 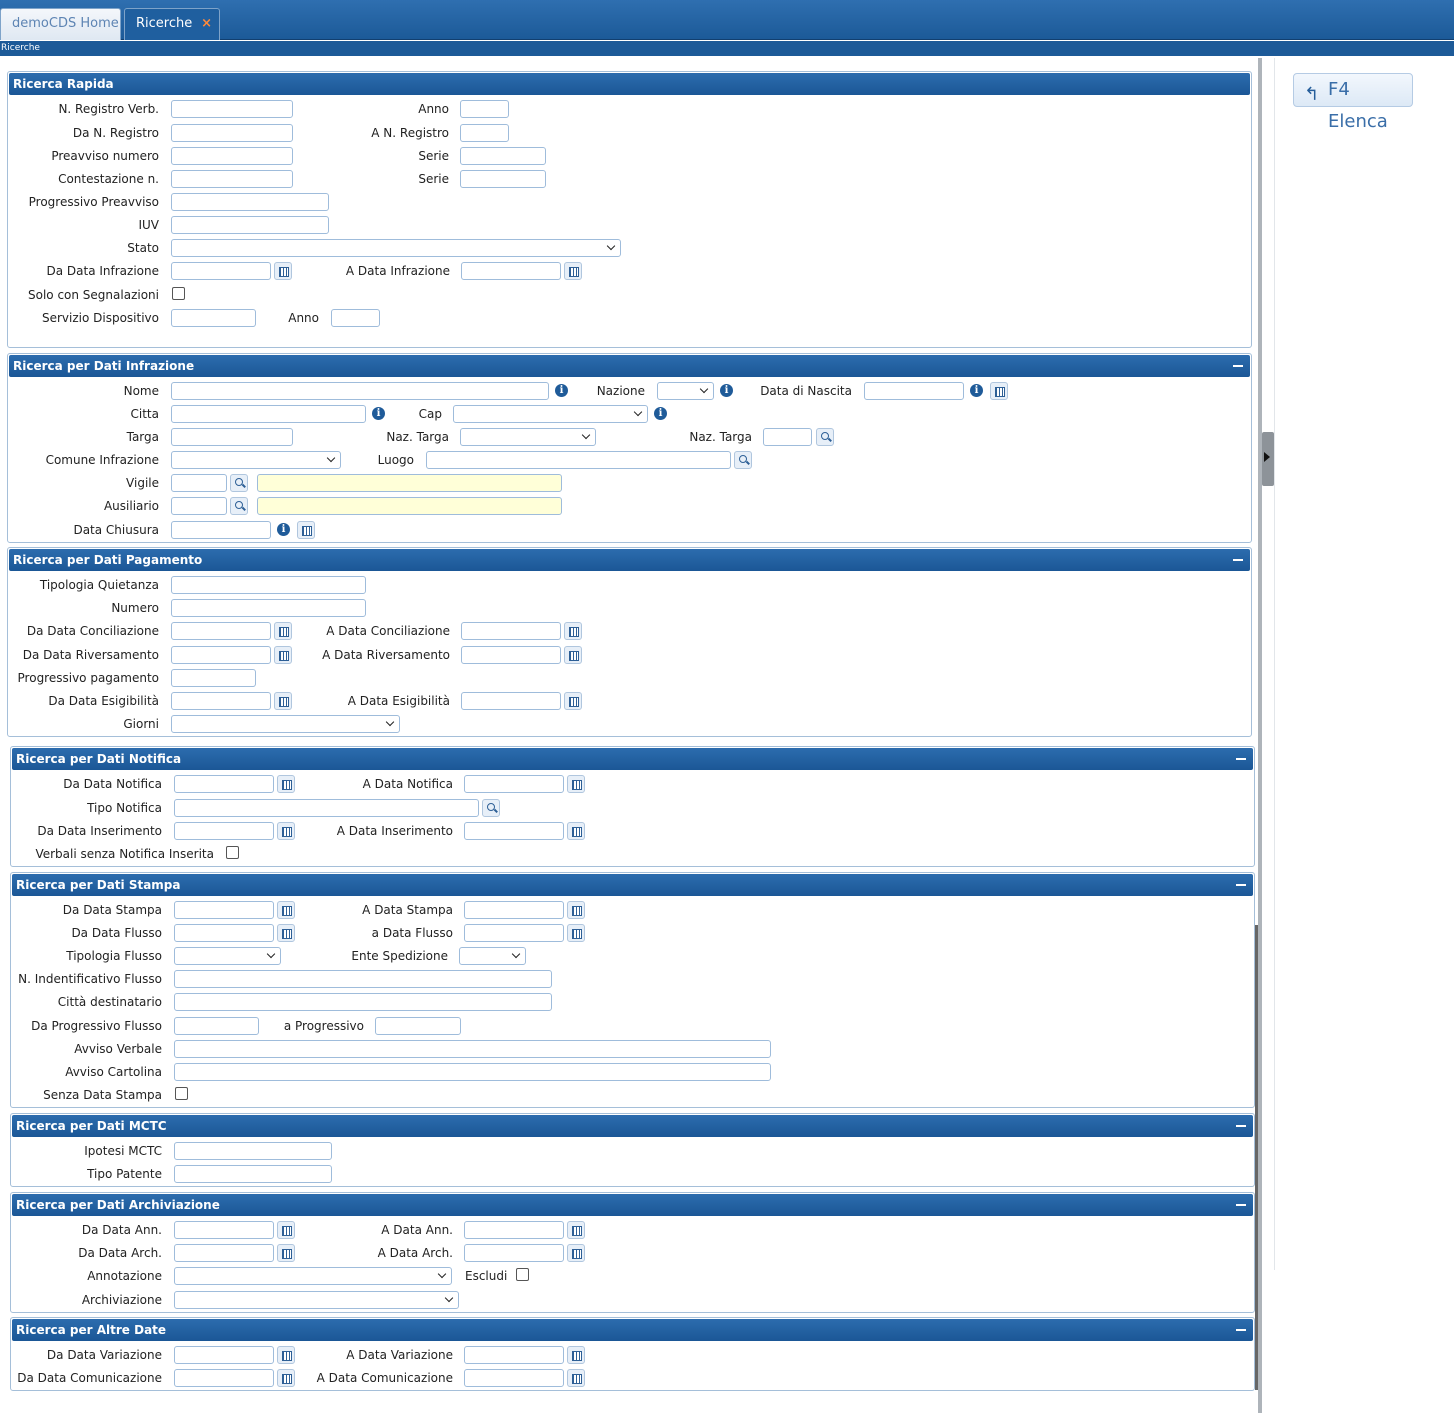 What do you see at coordinates (472, 1049) in the screenshot?
I see `avviso-verbale-input` at bounding box center [472, 1049].